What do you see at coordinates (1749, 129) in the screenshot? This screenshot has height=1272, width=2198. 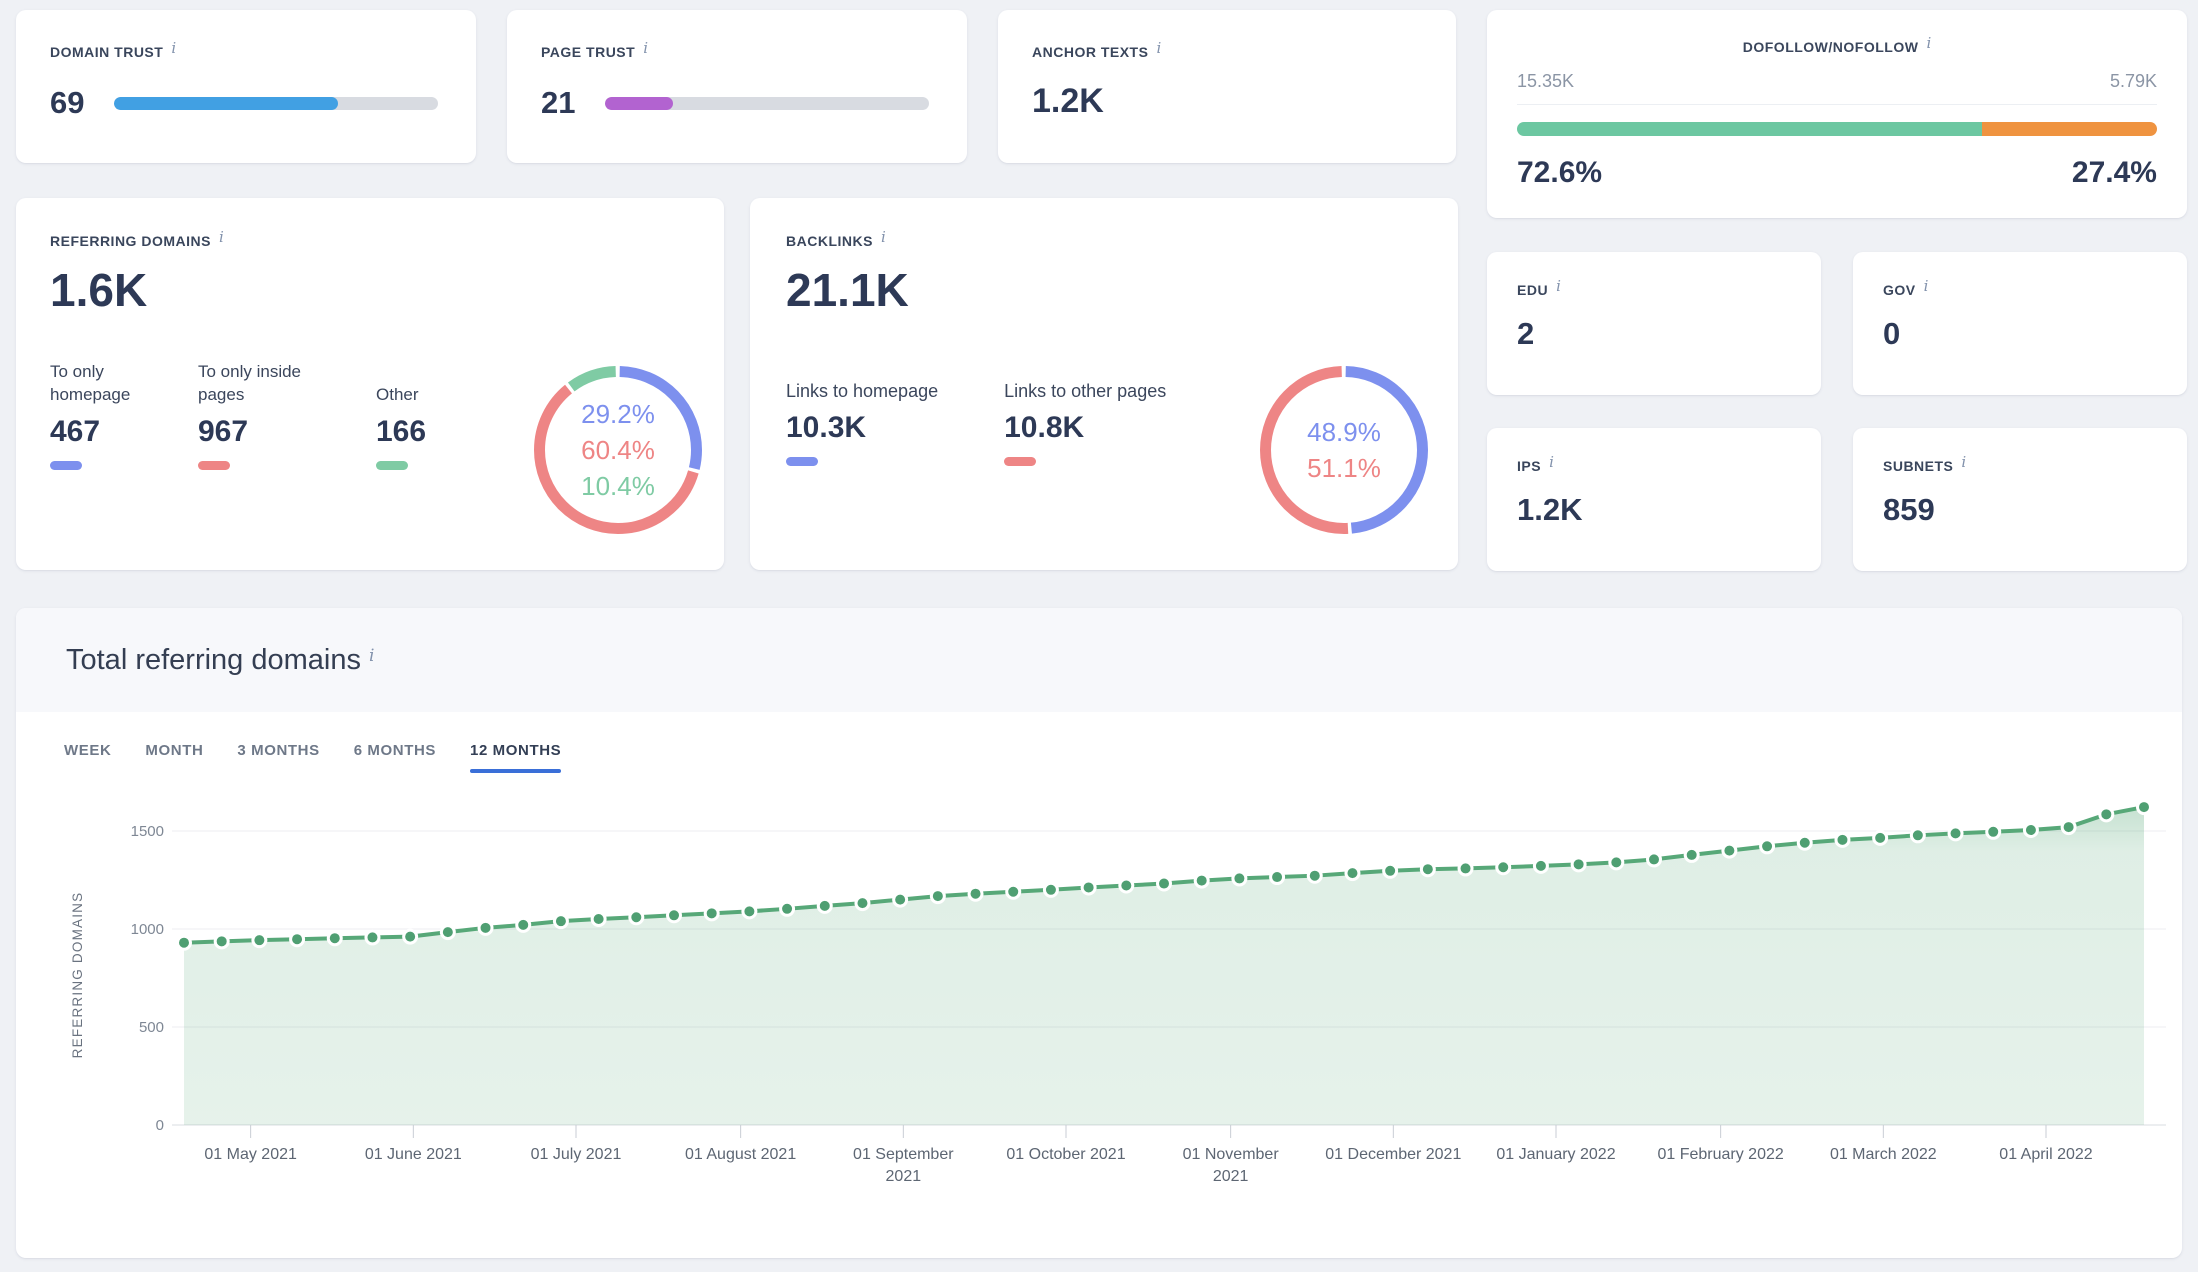 I see `dofollow-bar-segment` at bounding box center [1749, 129].